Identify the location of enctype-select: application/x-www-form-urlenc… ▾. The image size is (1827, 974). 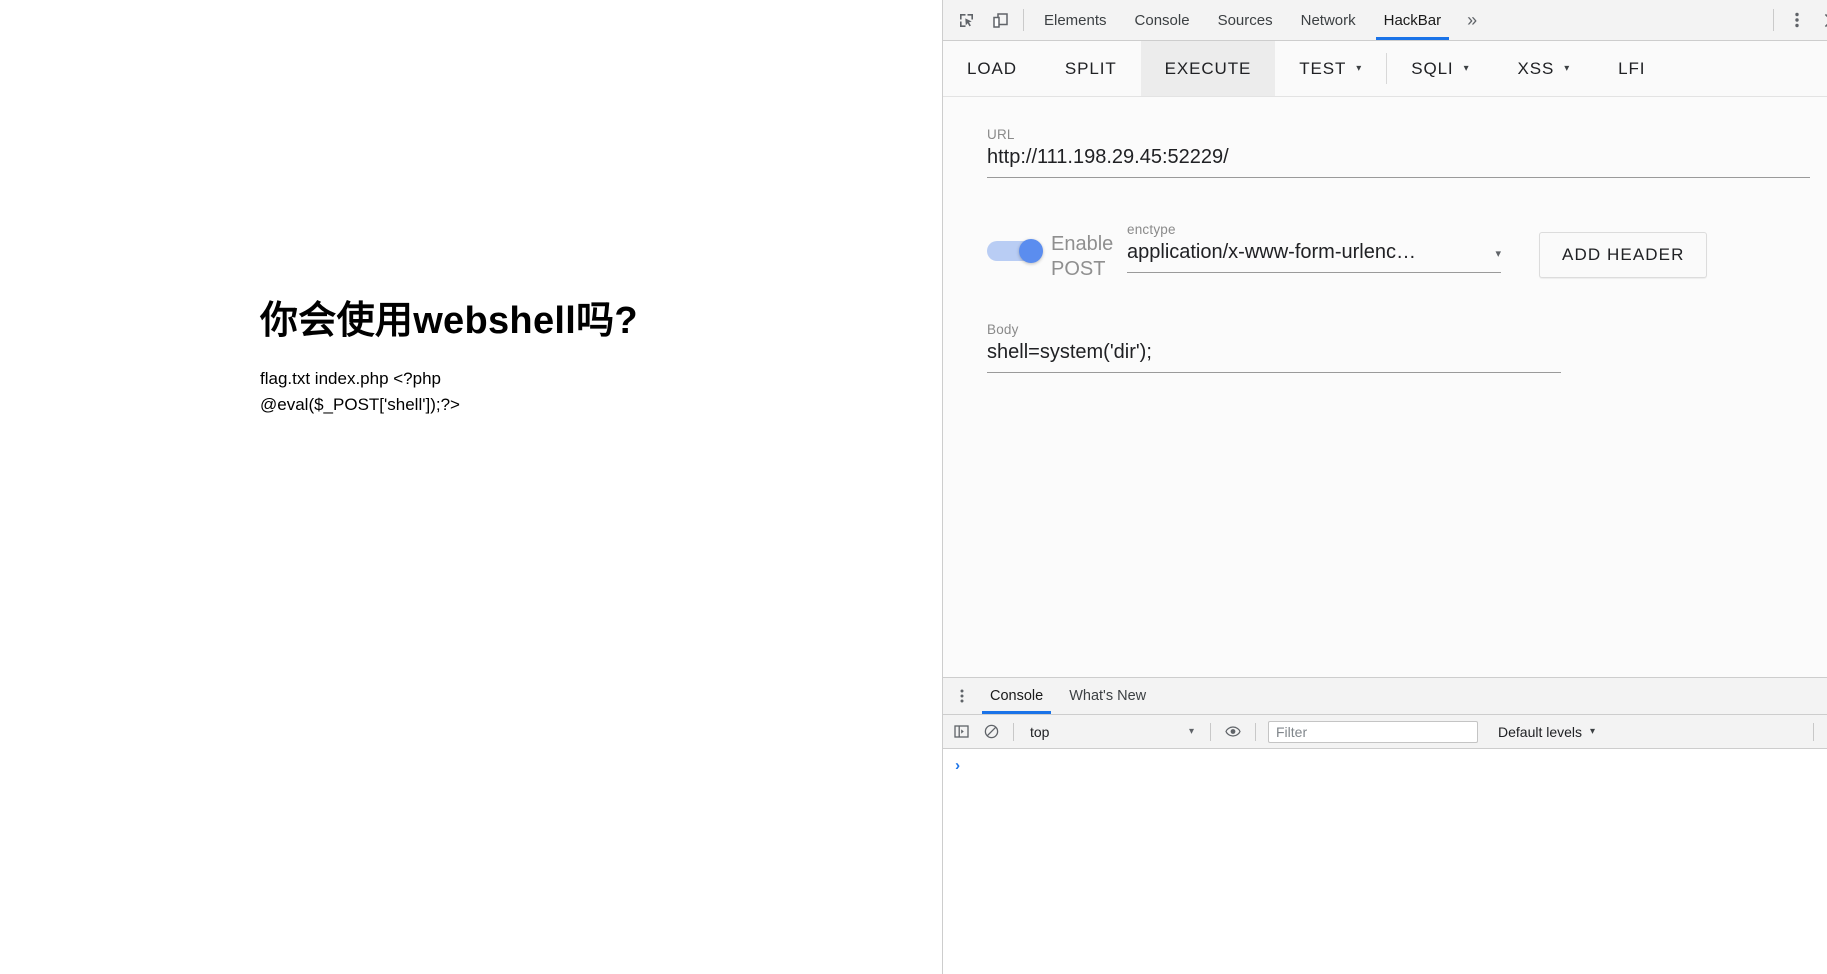
(1314, 256).